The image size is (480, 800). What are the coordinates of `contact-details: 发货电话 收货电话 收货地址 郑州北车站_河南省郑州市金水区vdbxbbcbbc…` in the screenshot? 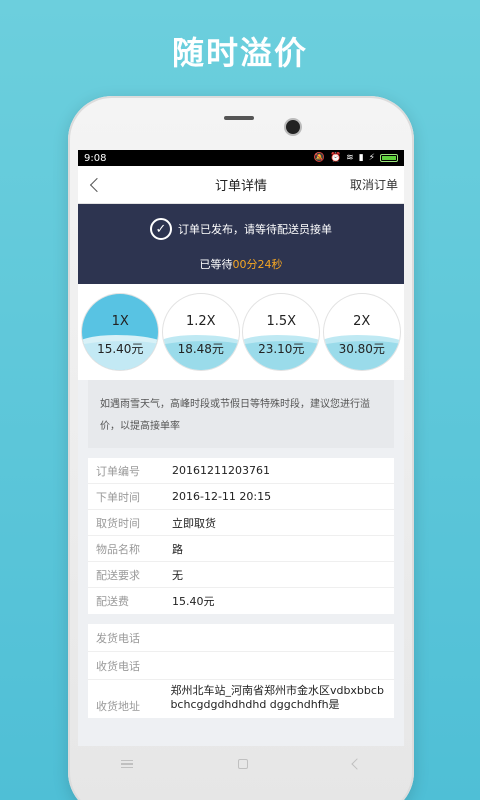 It's located at (241, 671).